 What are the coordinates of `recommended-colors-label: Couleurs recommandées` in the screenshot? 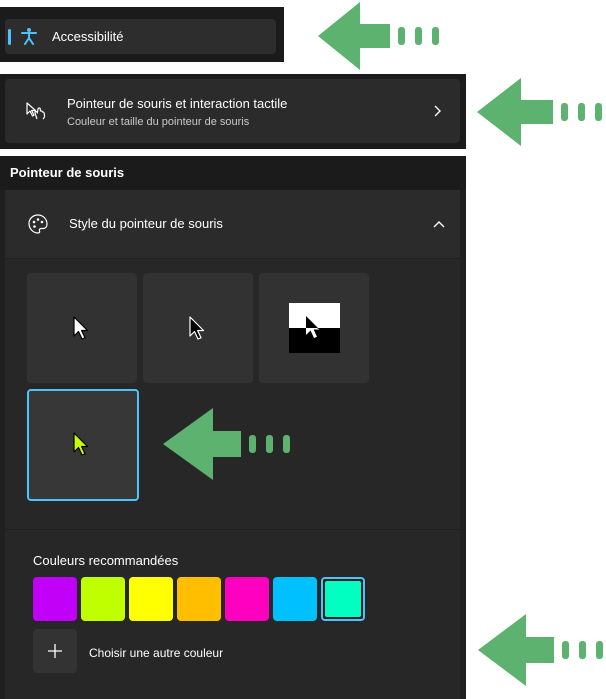 It's located at (106, 560).